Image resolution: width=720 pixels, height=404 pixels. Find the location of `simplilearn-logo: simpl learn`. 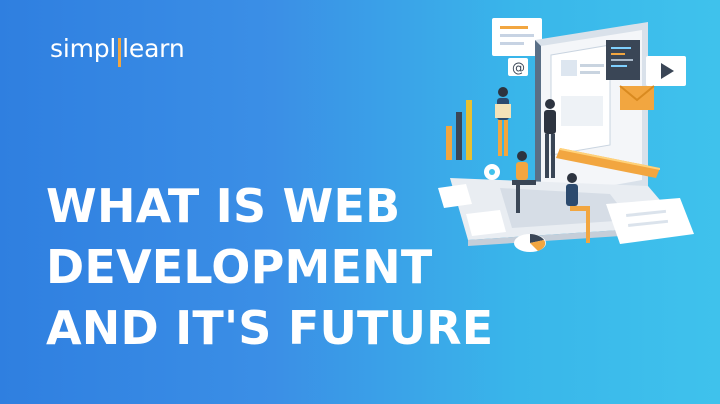

simplilearn-logo: simpl learn is located at coordinates (117, 48).